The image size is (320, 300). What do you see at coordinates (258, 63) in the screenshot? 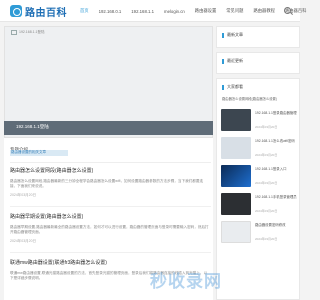
I see `popular-widget: 最近更新` at bounding box center [258, 63].